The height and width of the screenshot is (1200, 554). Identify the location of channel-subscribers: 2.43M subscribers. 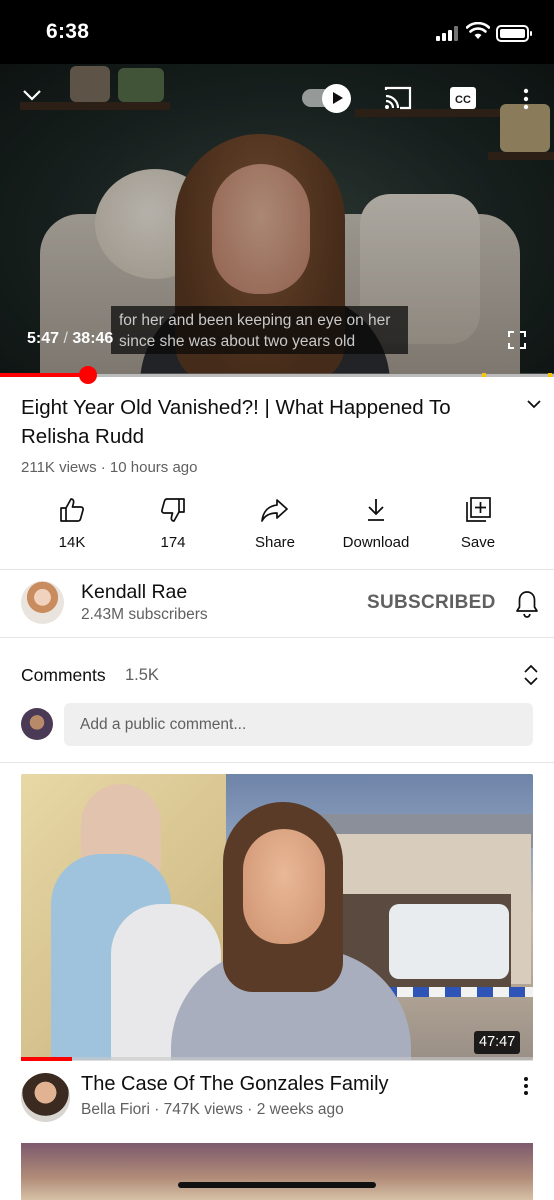
(144, 614).